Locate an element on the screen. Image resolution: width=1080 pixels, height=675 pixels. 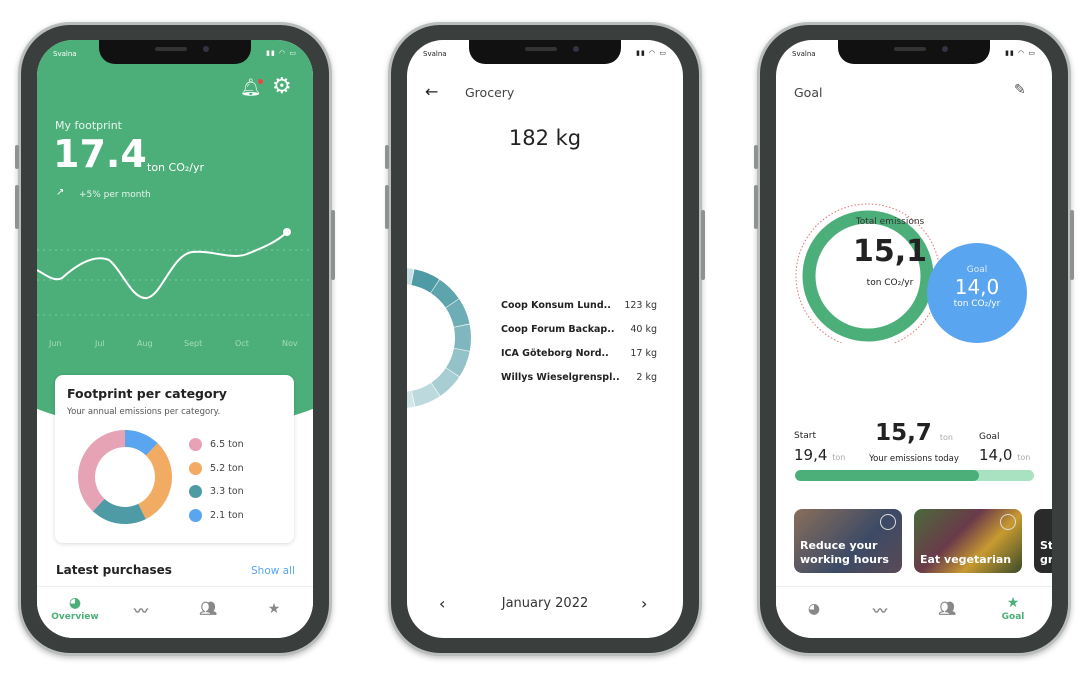
legend-item: 3.3 ton is located at coordinates (216, 492).